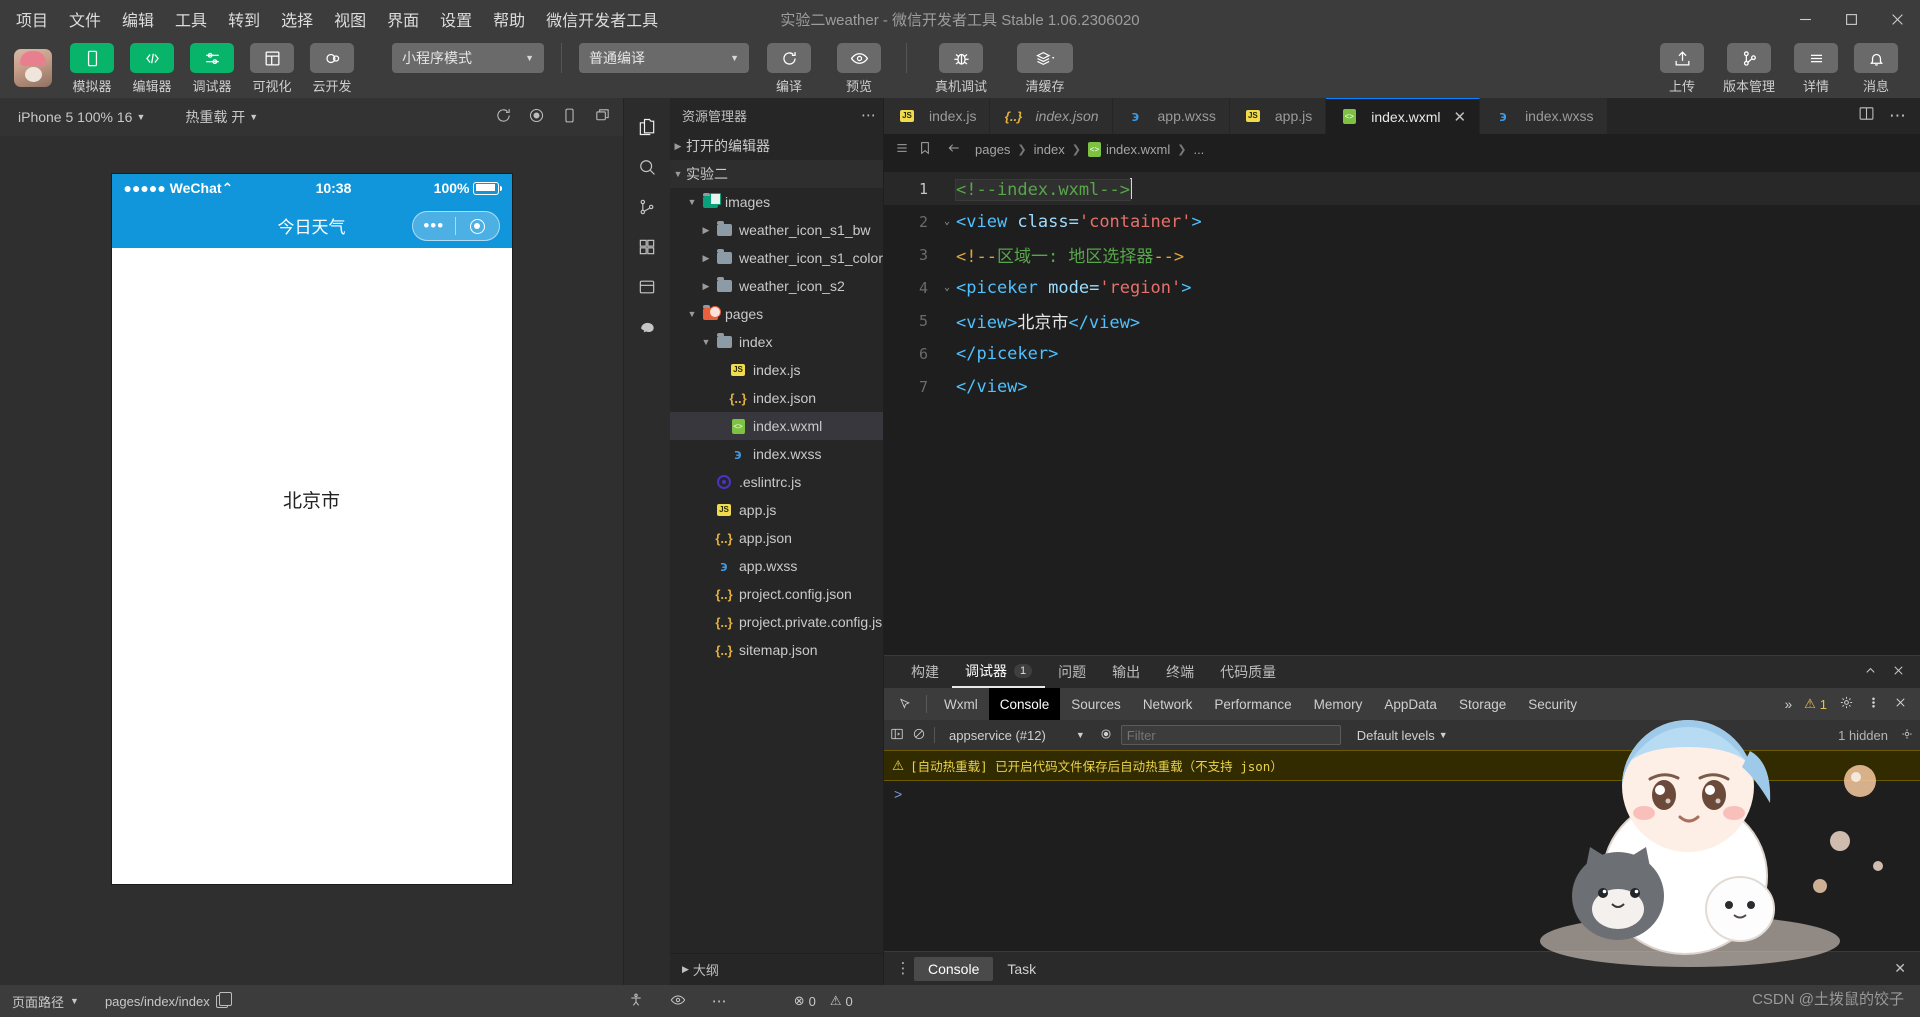  Describe the element at coordinates (1402, 188) in the screenshot. I see `code-line: 1 <!--index.wxml-->` at that location.